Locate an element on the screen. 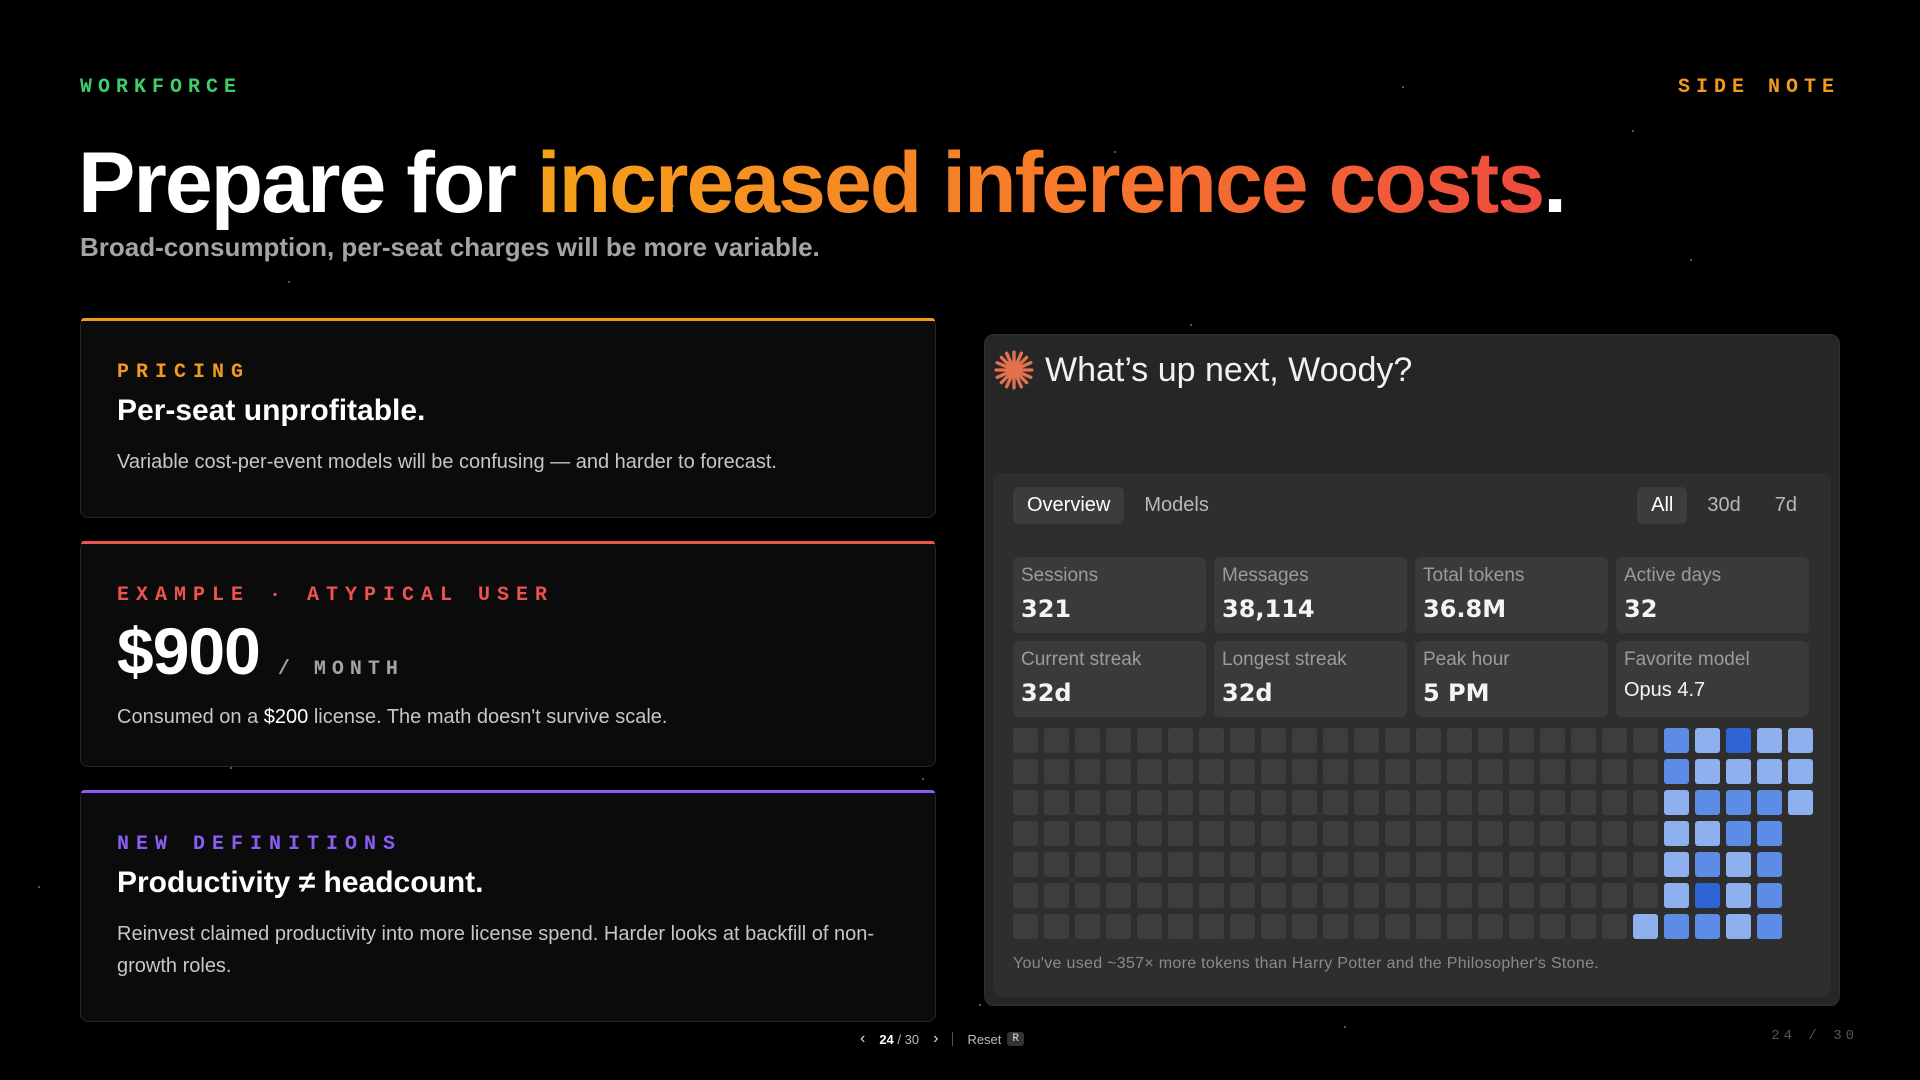 The height and width of the screenshot is (1080, 1920). page-title: Prepare for increased inference costs. is located at coordinates (822, 183).